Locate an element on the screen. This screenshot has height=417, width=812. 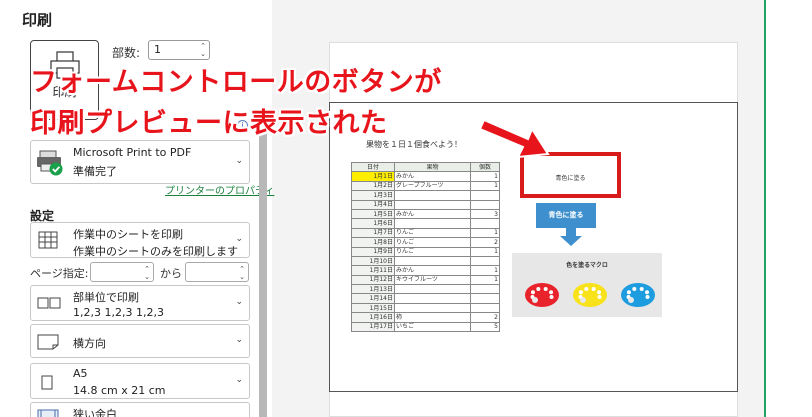
table-row: 1月12日 キウイフルーツ 1 is located at coordinates (425, 280).